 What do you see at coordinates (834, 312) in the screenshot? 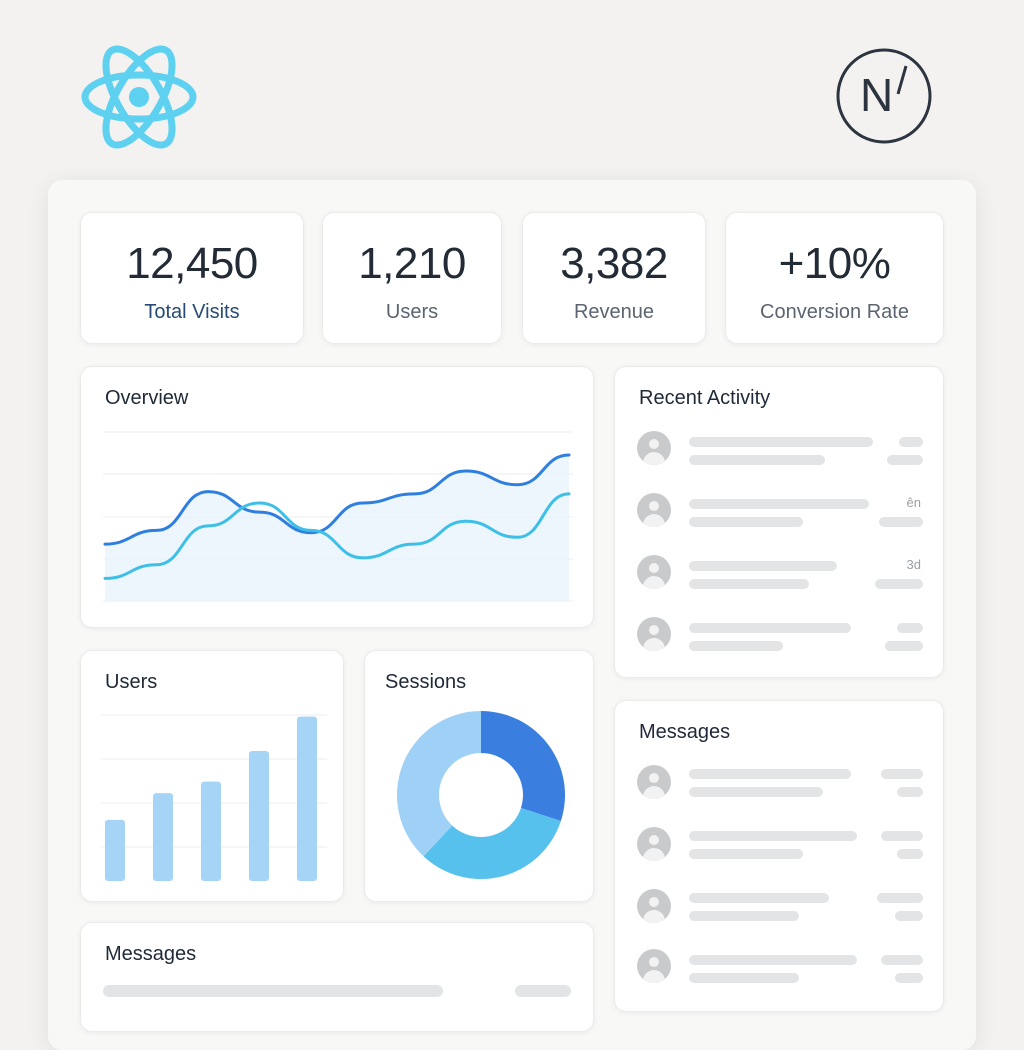
I see `stat-label: Conversion Rate` at bounding box center [834, 312].